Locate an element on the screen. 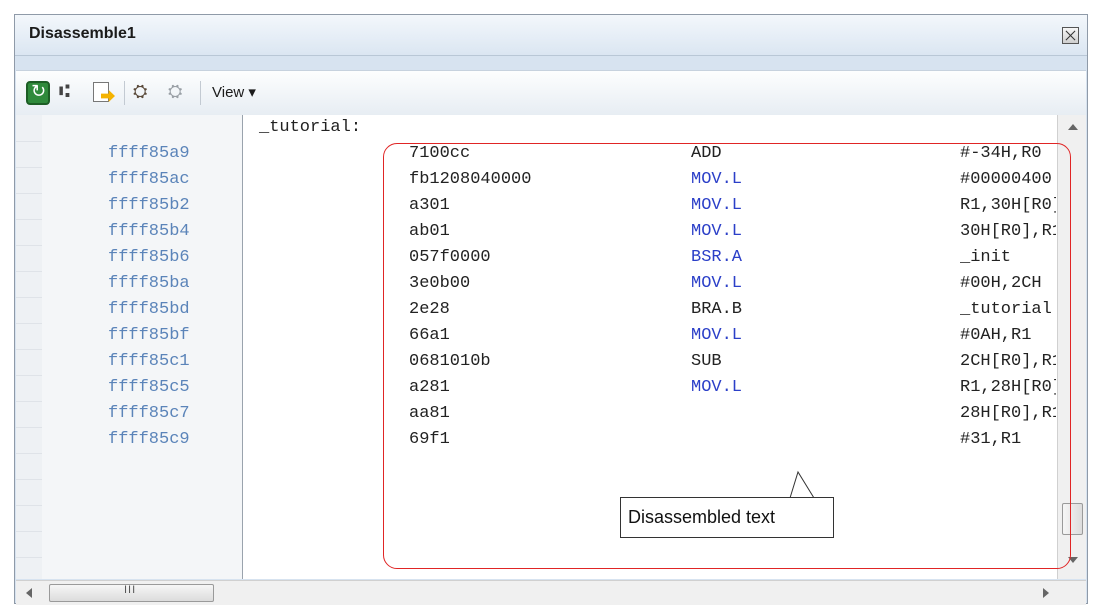 This screenshot has width=1103, height=612. close-icon is located at coordinates (1070, 35).